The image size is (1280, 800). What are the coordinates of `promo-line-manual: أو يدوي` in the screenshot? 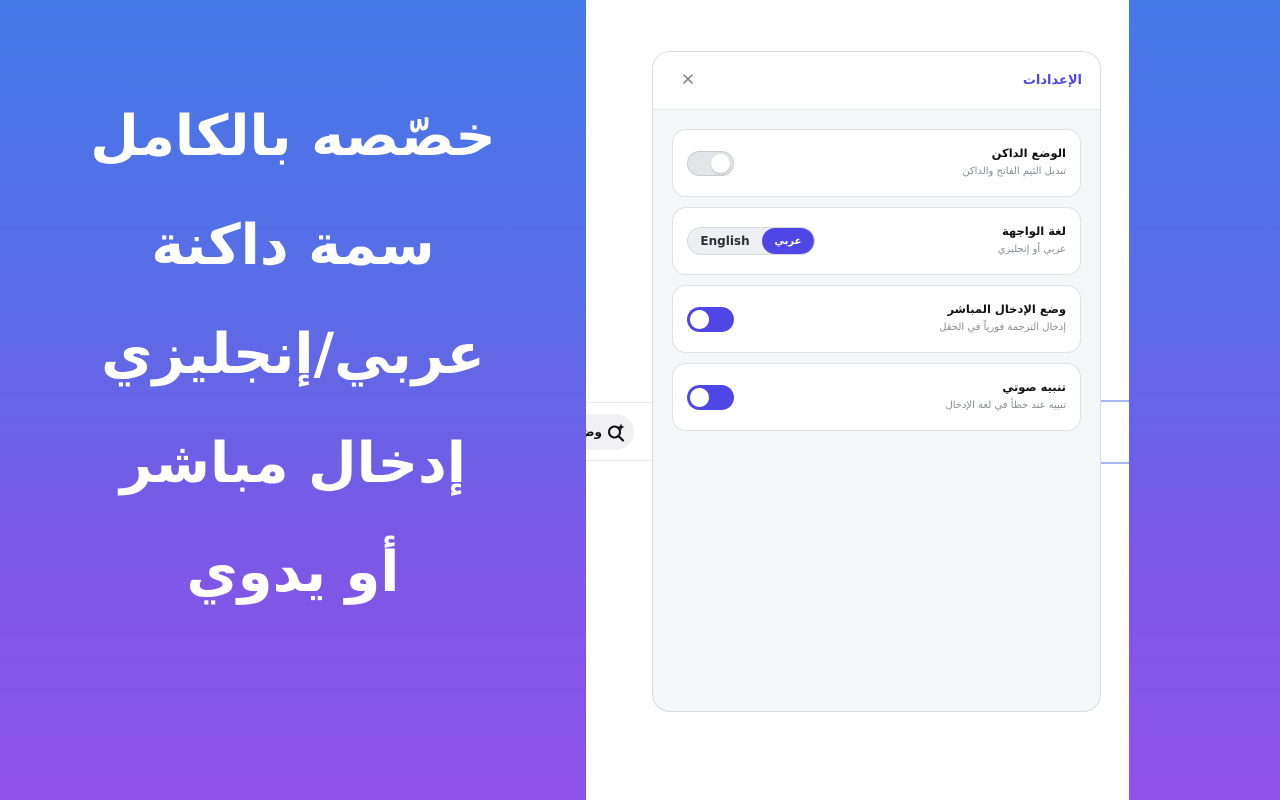 It's located at (293, 572).